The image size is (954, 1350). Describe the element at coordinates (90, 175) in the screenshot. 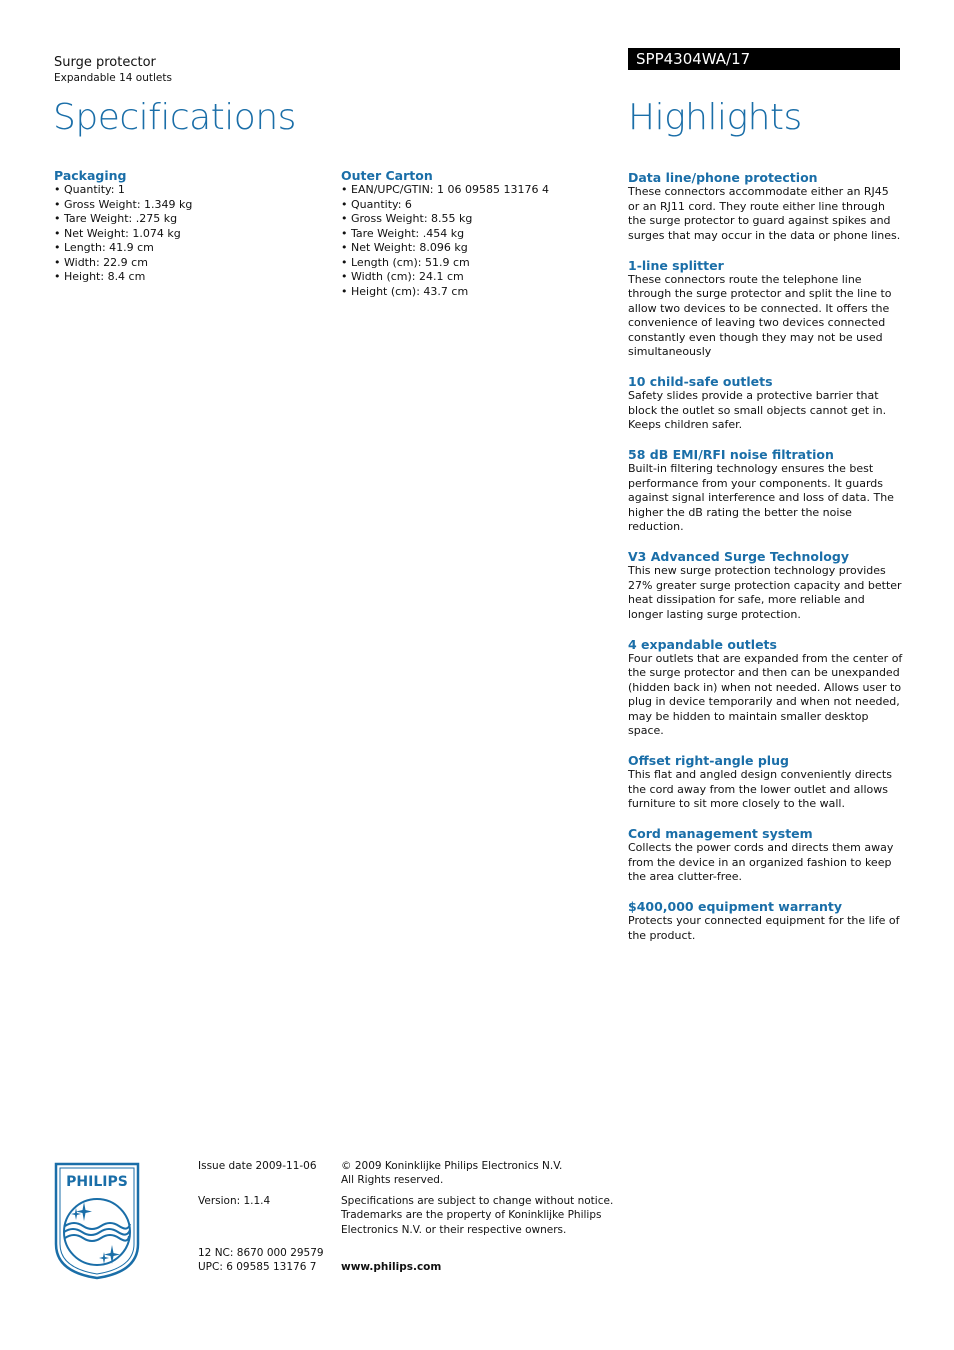

I see `packaging-heading: Packaging` at that location.